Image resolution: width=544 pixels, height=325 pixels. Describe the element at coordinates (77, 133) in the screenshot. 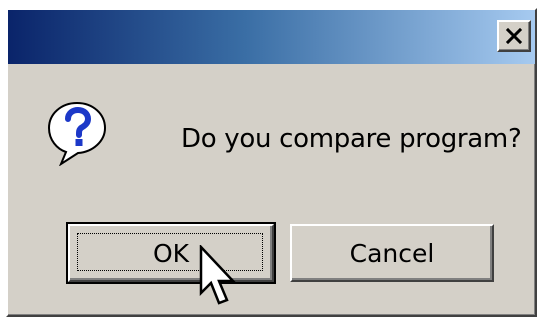

I see `question-icon` at that location.